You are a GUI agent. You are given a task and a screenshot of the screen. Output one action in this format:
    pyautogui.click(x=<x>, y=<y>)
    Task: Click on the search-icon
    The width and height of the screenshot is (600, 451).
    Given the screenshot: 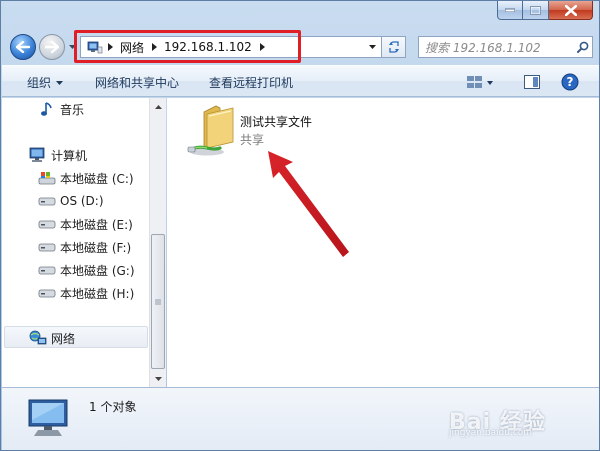 What is the action you would take?
    pyautogui.click(x=583, y=47)
    